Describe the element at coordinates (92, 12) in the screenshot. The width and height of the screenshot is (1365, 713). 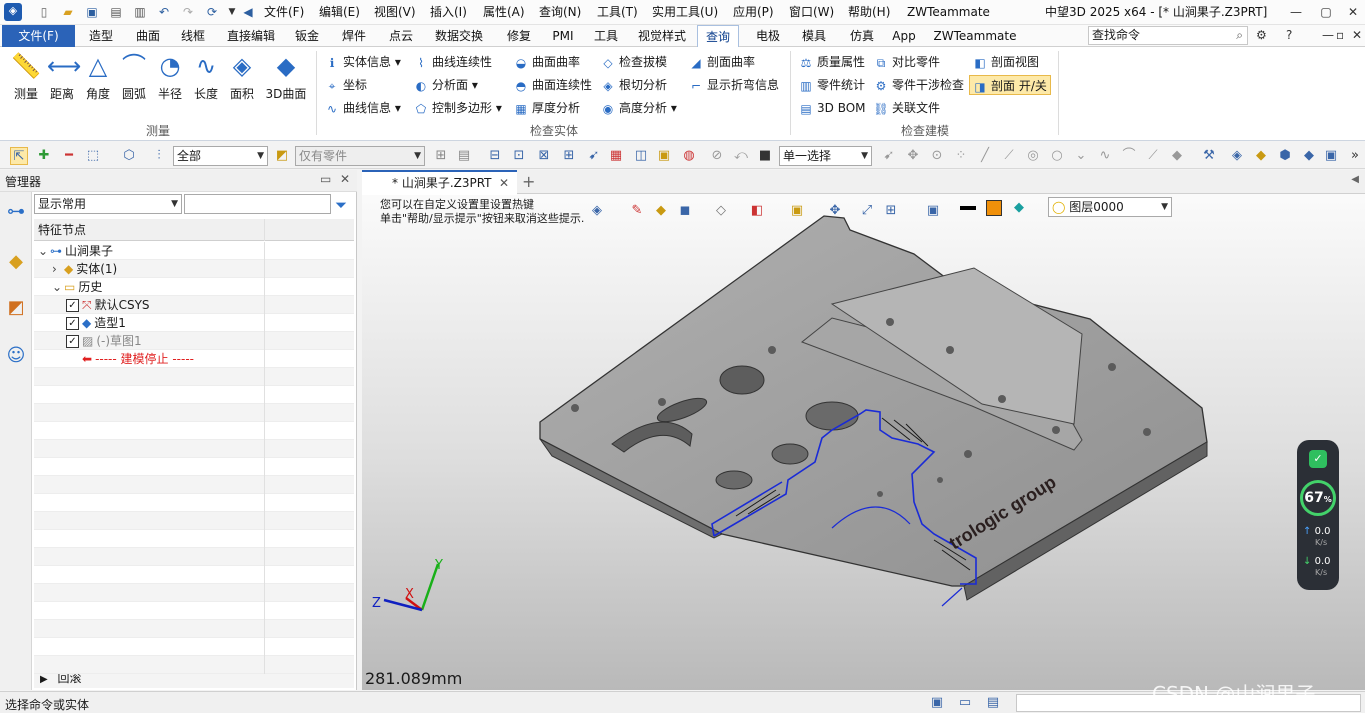
I see `save-icon: ▣` at that location.